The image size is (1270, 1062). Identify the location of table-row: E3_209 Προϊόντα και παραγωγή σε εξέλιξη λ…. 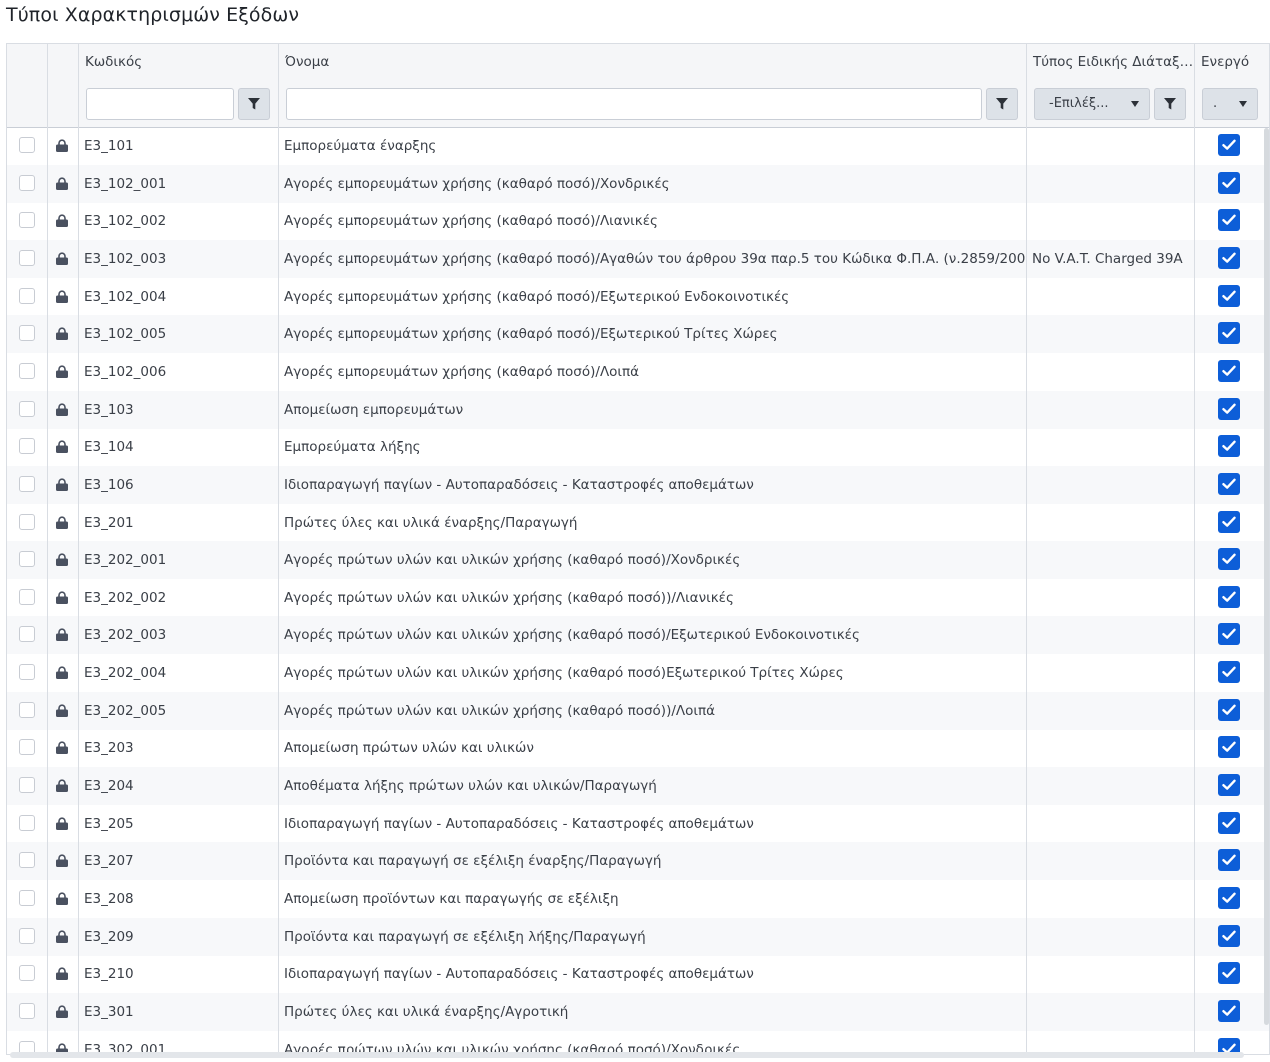
(638, 936).